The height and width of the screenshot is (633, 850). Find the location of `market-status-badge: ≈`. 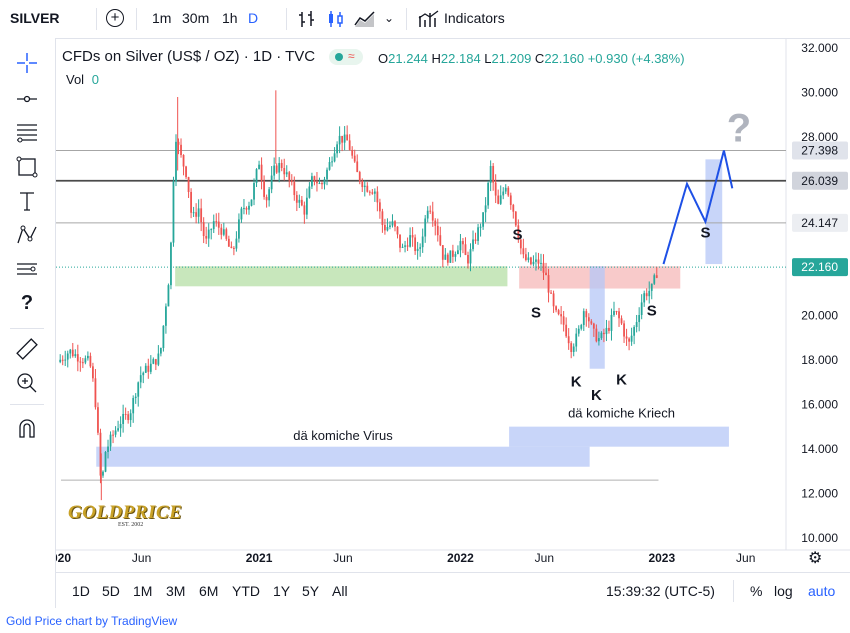

market-status-badge: ≈ is located at coordinates (346, 57).